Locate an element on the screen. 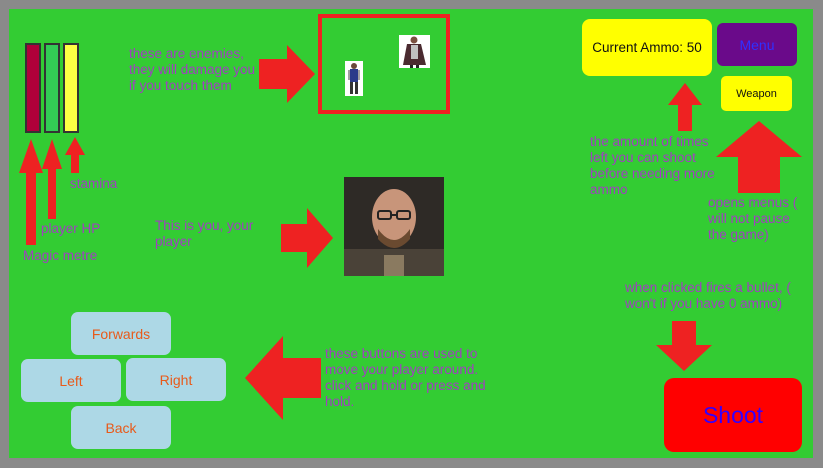  player-hp-note: player HP is located at coordinates (71, 228).